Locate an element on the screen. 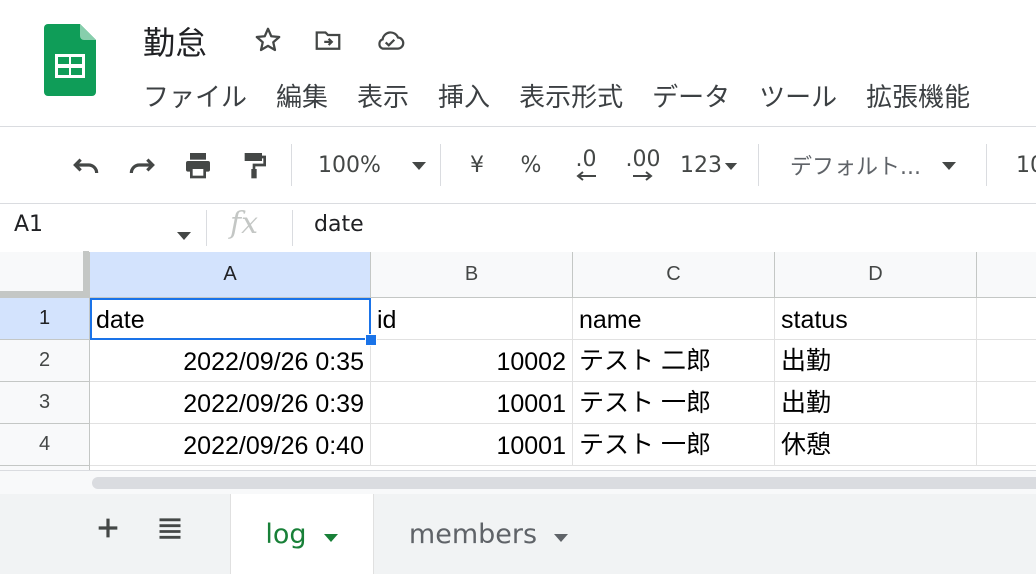 This screenshot has height=574, width=1036. print-icon is located at coordinates (198, 165).